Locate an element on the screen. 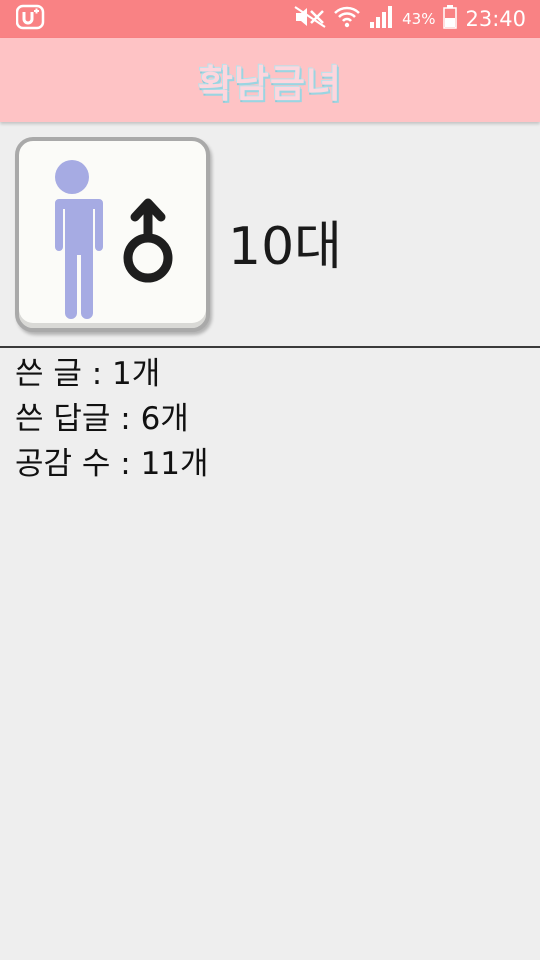 This screenshot has width=540, height=960. avatar is located at coordinates (112, 234).